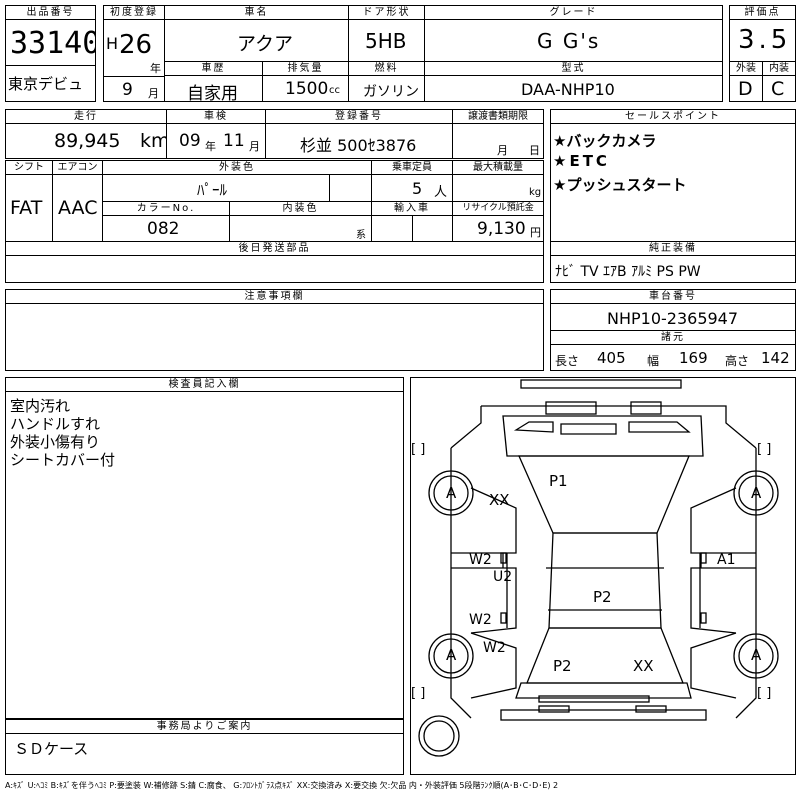  I want to click on recycle-label: リサイクル預託金, so click(498, 208).